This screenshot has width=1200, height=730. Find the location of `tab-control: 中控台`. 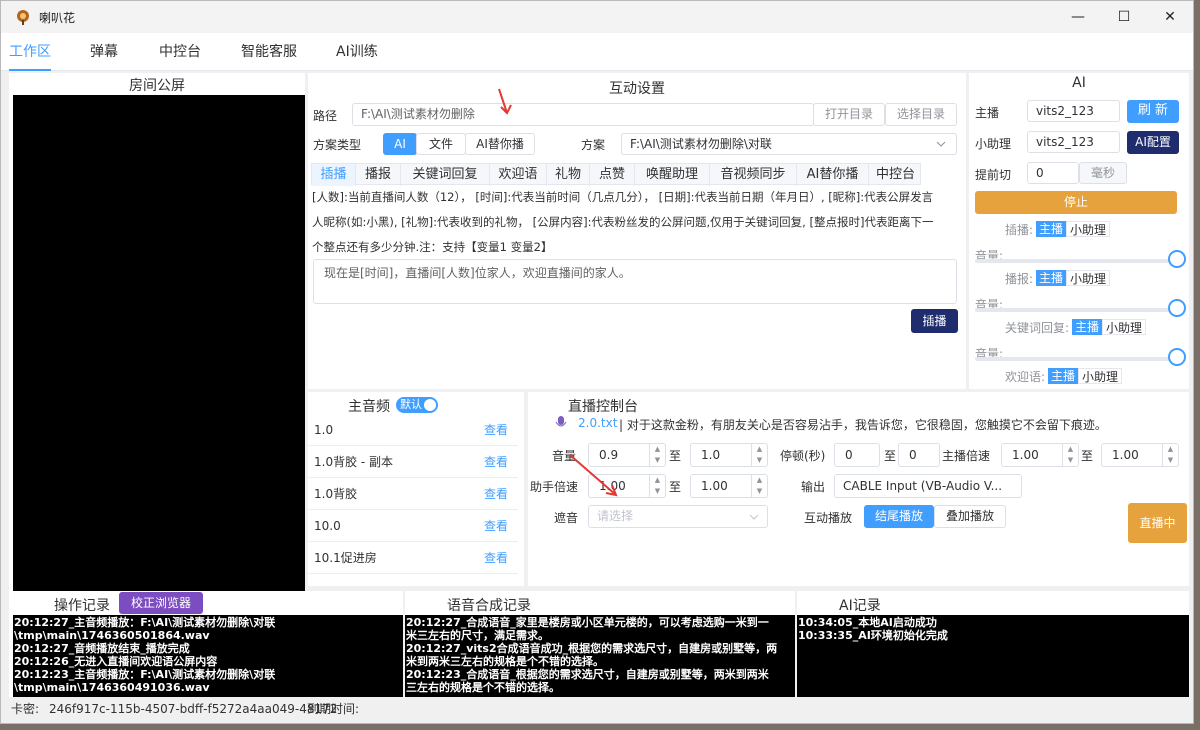

tab-control: 中控台 is located at coordinates (180, 52).